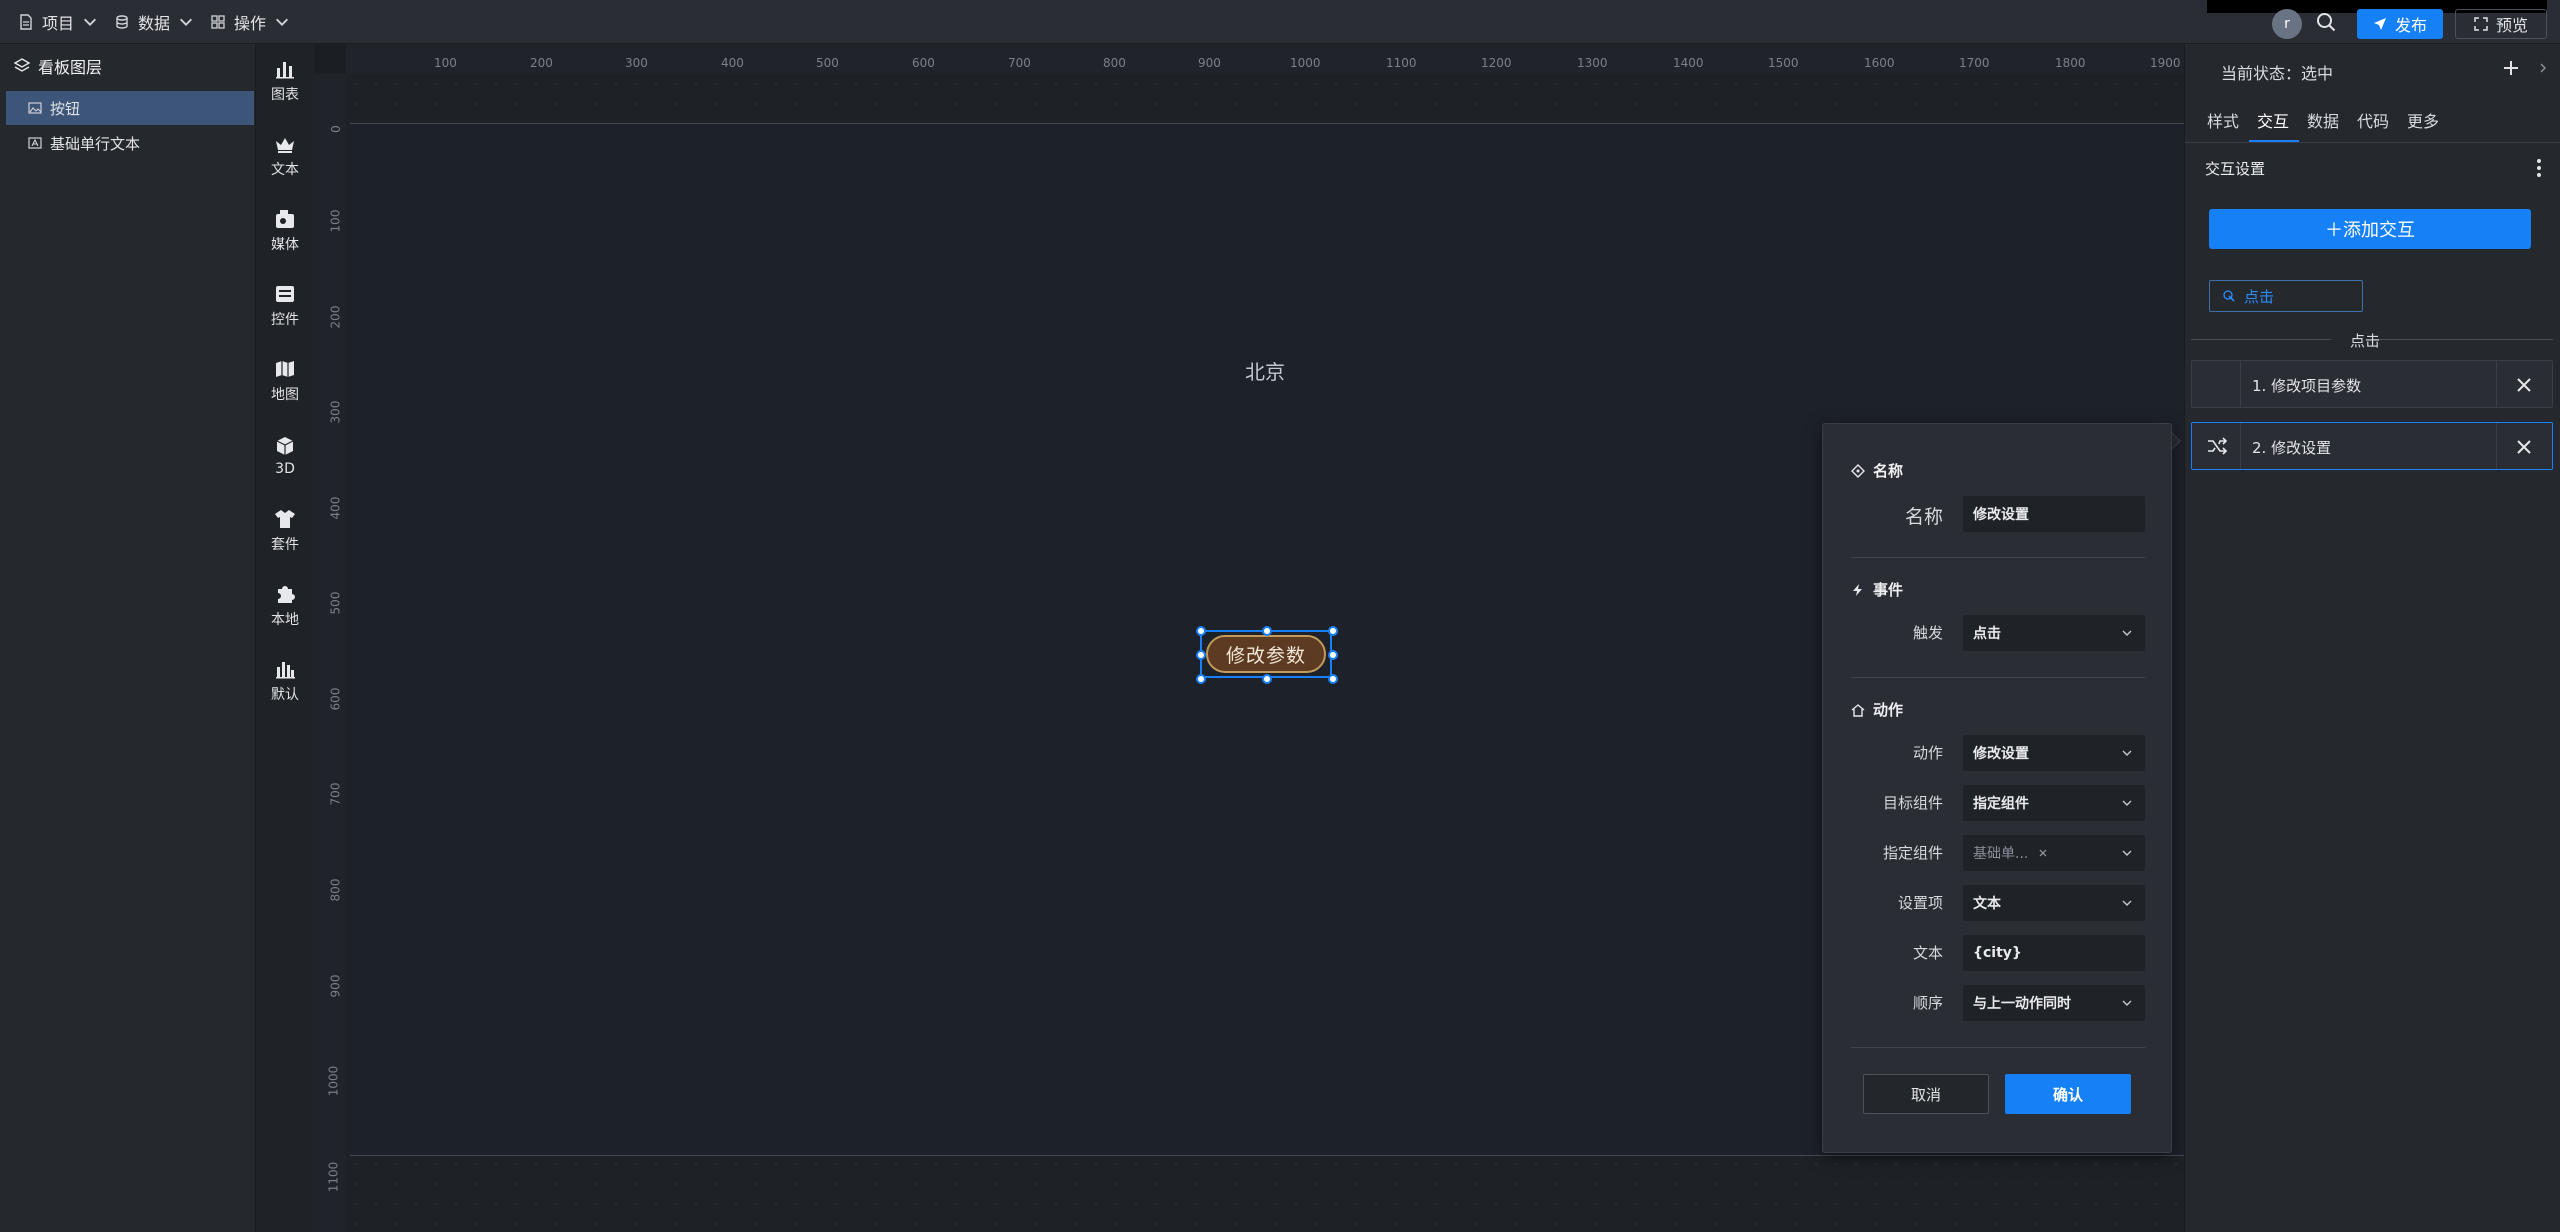 The image size is (2560, 1232). Describe the element at coordinates (2539, 168) in the screenshot. I see `more-options-button` at that location.